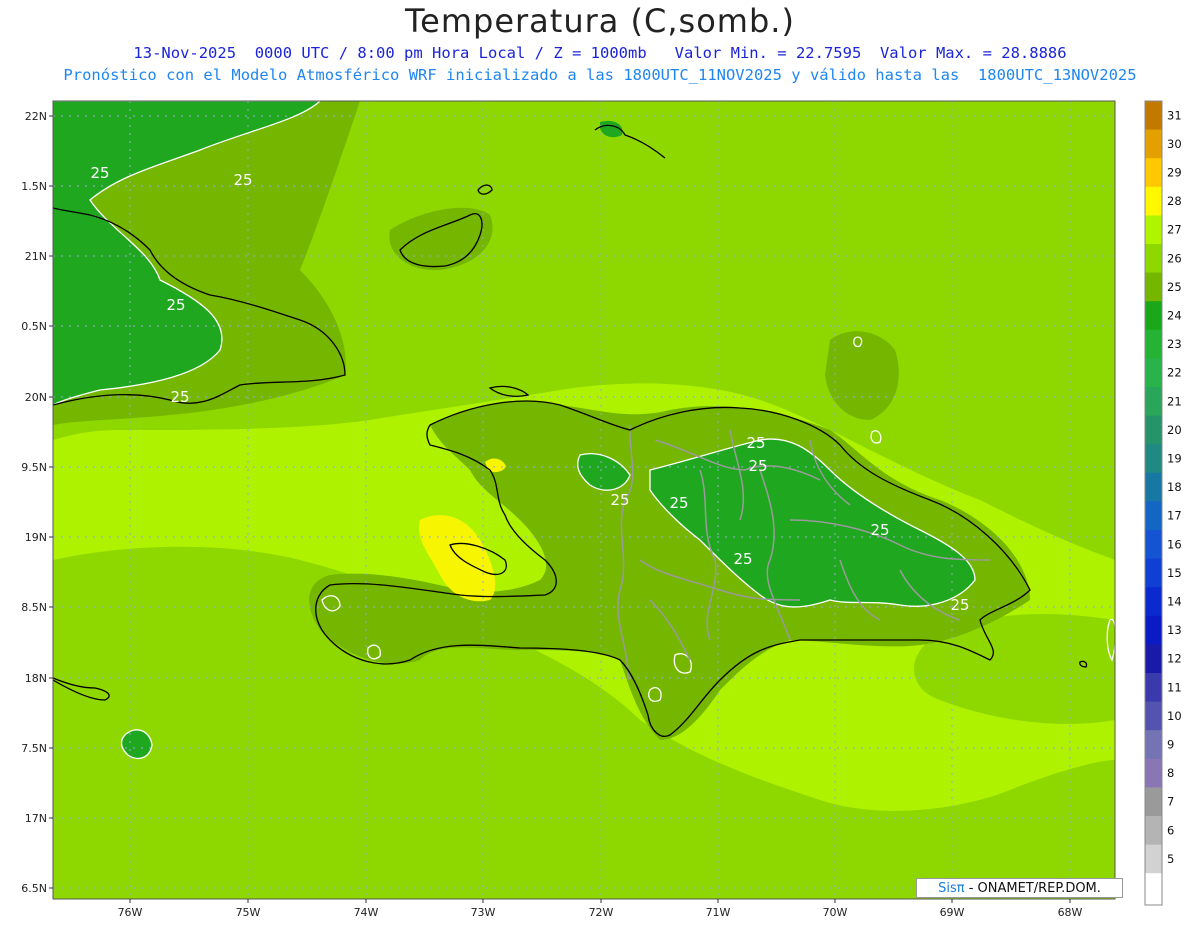  I want to click on colorbar-level-label: 9, so click(1170, 745).